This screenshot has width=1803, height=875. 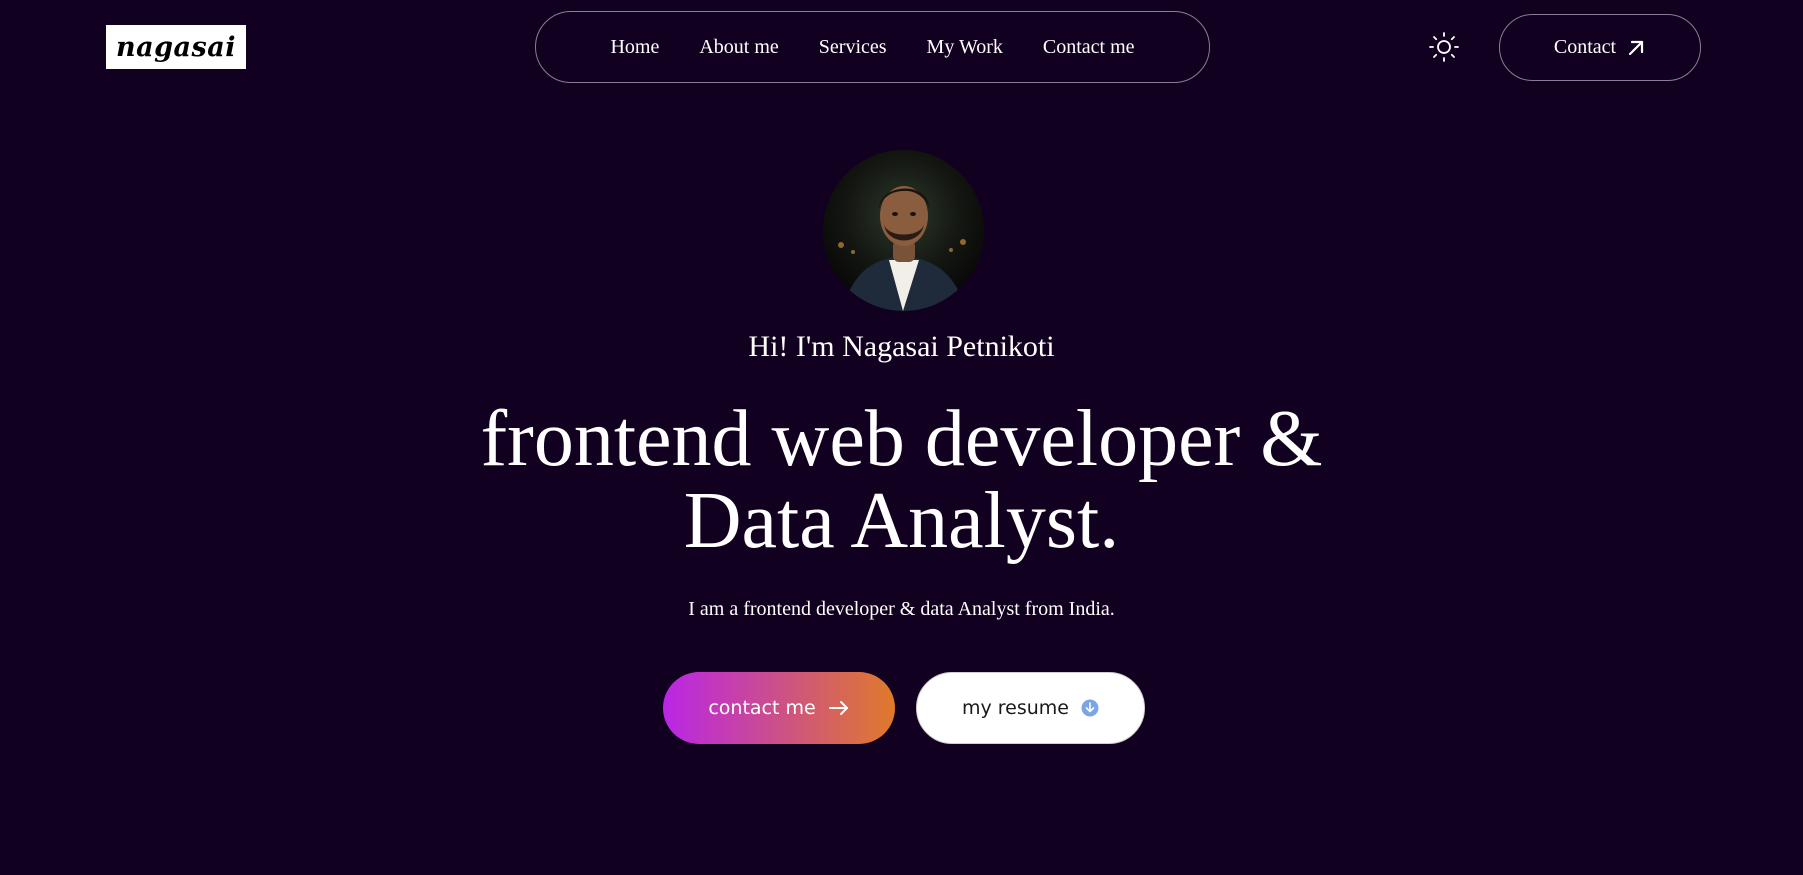 I want to click on nav-item-services: Services, so click(x=853, y=47).